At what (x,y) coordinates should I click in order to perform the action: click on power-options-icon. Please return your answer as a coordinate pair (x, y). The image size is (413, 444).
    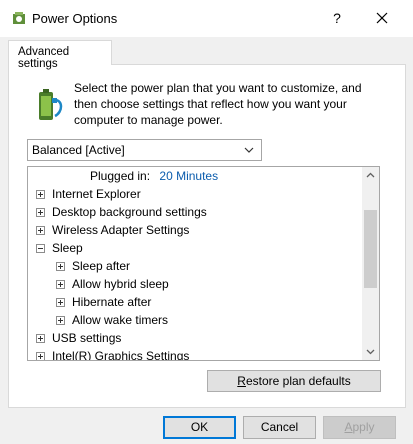
    Looking at the image, I should click on (19, 18).